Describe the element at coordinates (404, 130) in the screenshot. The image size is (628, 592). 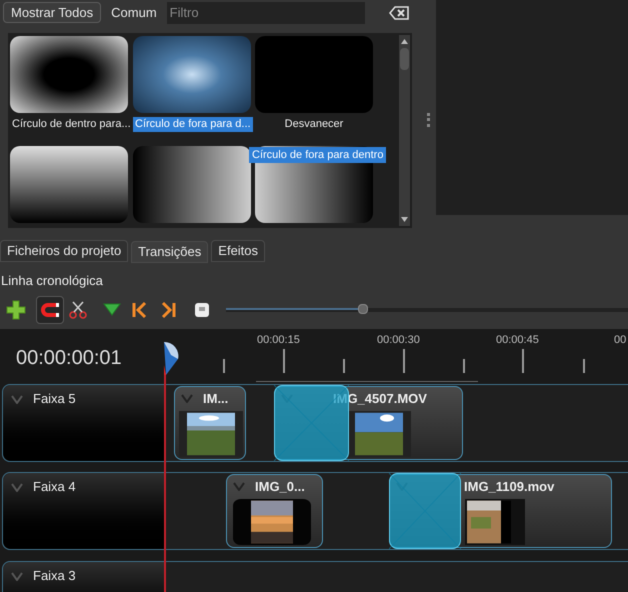
I see `scrollbar` at that location.